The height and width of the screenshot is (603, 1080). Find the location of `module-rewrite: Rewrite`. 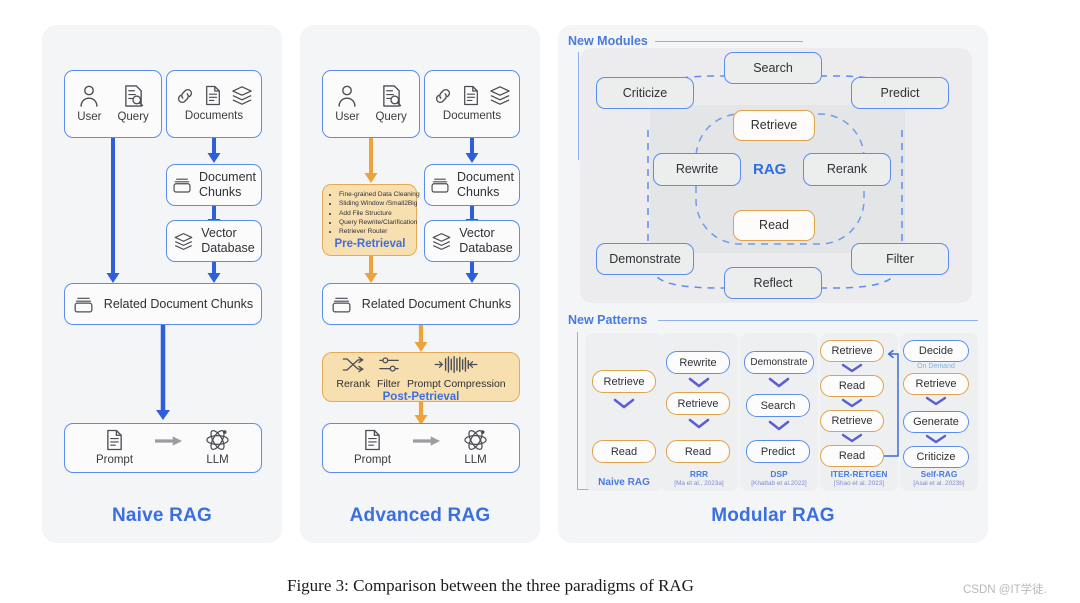

module-rewrite: Rewrite is located at coordinates (697, 169).